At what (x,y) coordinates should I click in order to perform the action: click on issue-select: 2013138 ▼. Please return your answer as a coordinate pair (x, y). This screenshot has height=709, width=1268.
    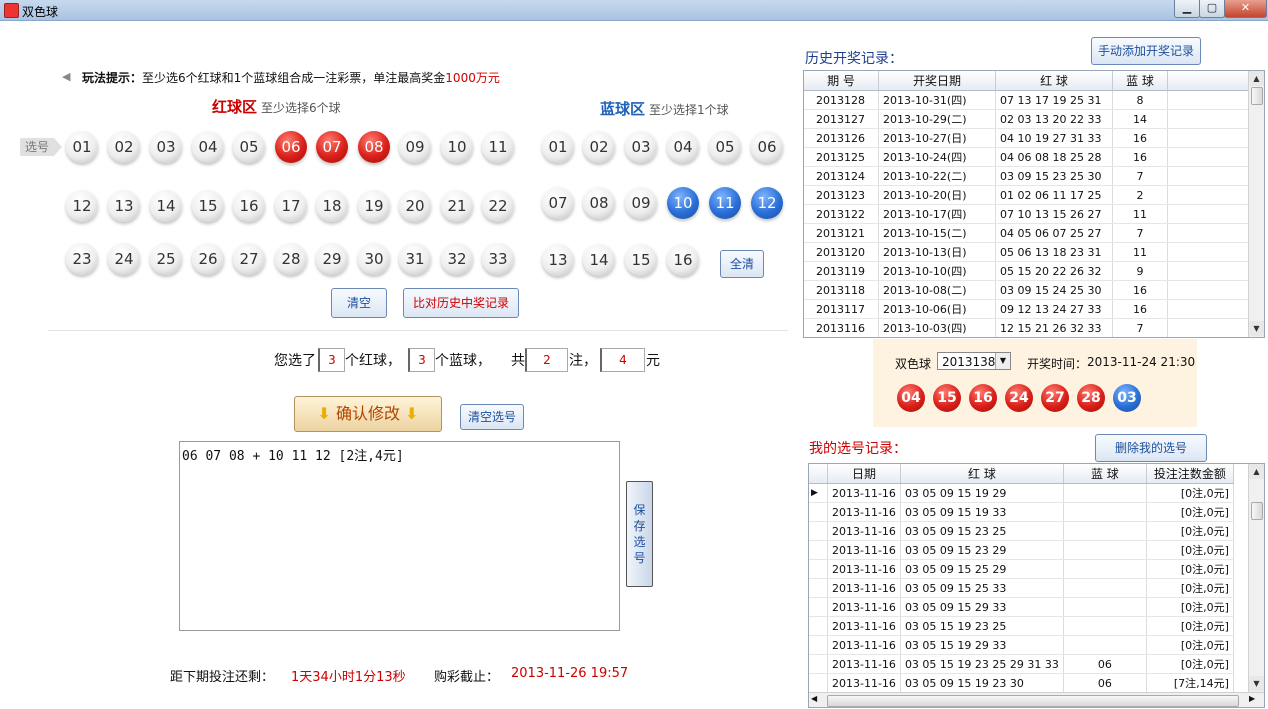
    Looking at the image, I should click on (974, 361).